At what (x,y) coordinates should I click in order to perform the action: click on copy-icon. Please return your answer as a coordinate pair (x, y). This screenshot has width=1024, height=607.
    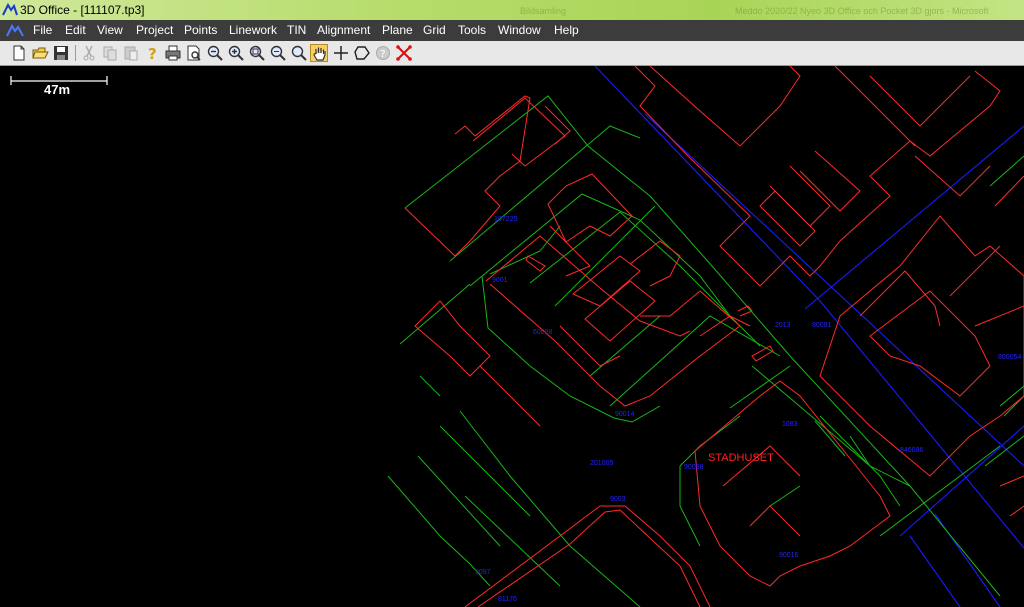
    Looking at the image, I should click on (110, 53).